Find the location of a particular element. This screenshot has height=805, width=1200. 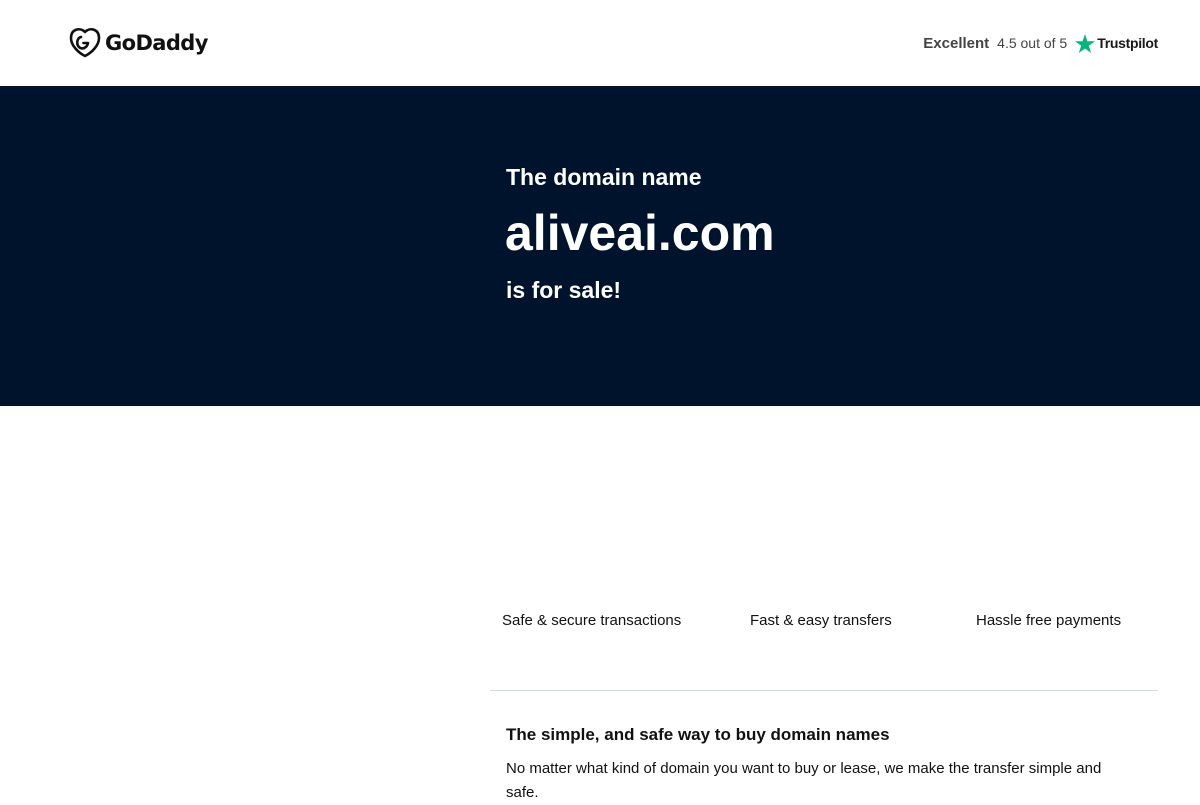

trustpilot-label: Trustpilot is located at coordinates (1127, 43).